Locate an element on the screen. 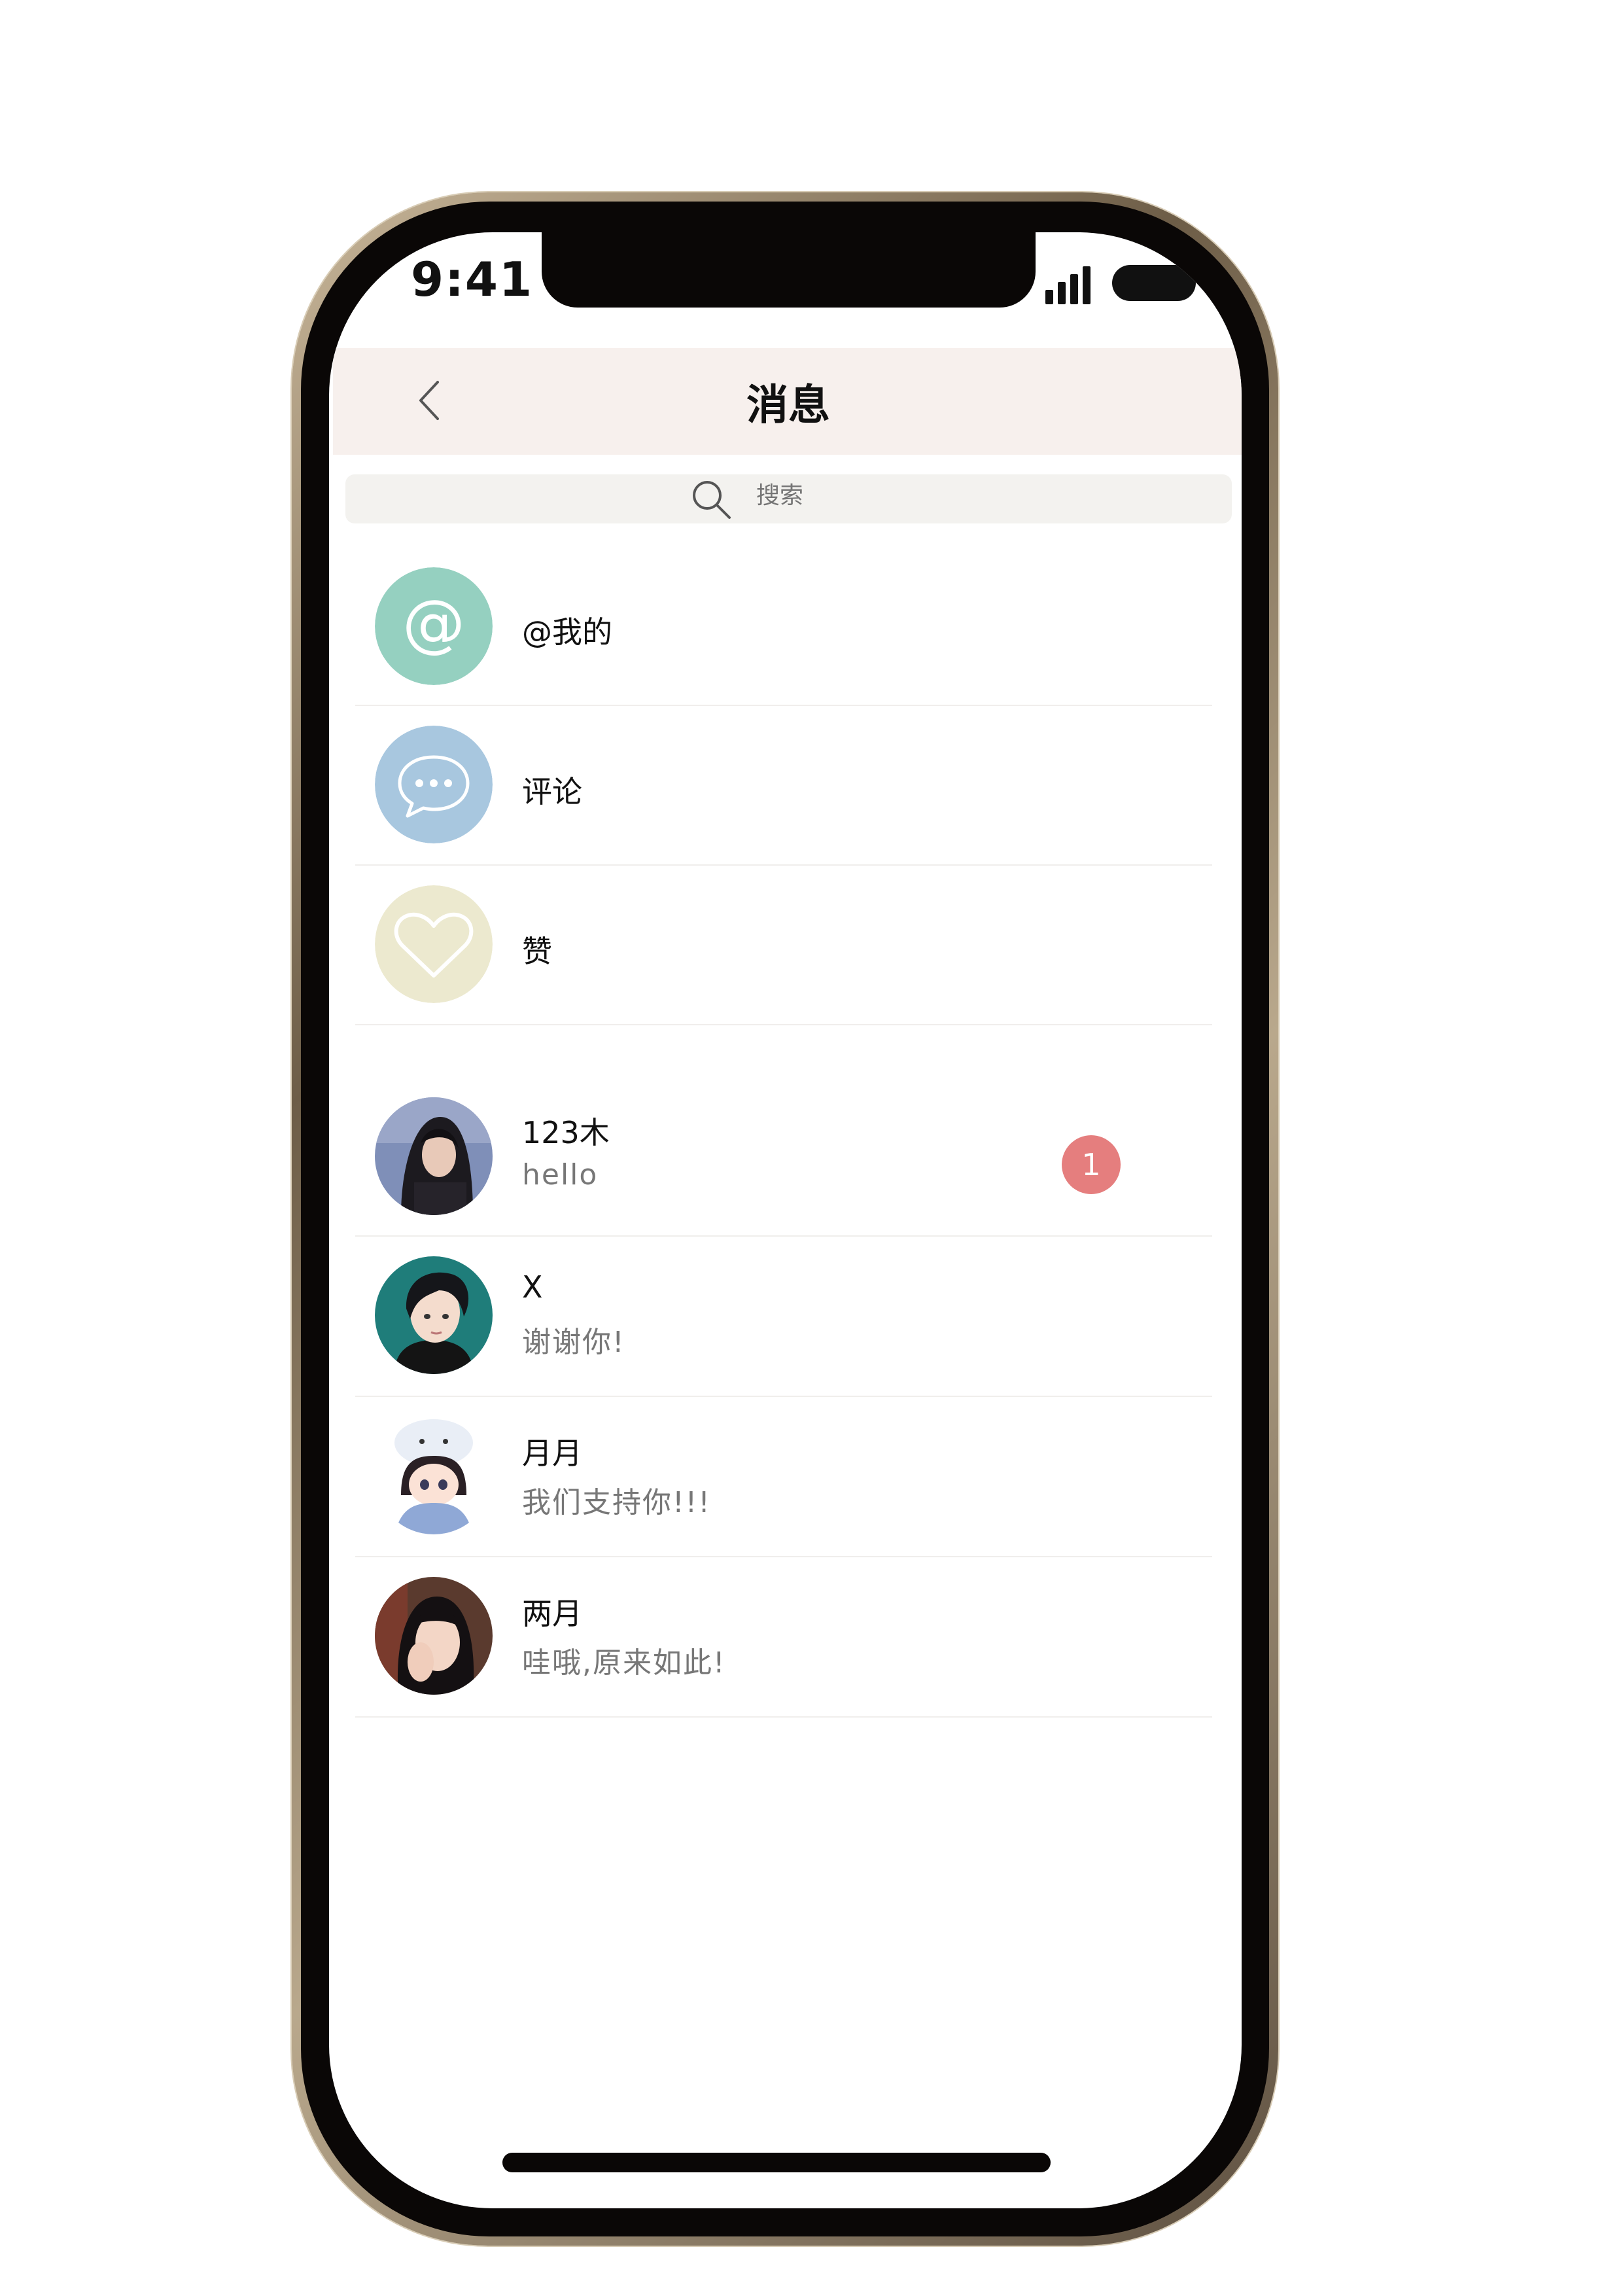 The height and width of the screenshot is (2296, 1623). status-time: 9:41 is located at coordinates (473, 279).